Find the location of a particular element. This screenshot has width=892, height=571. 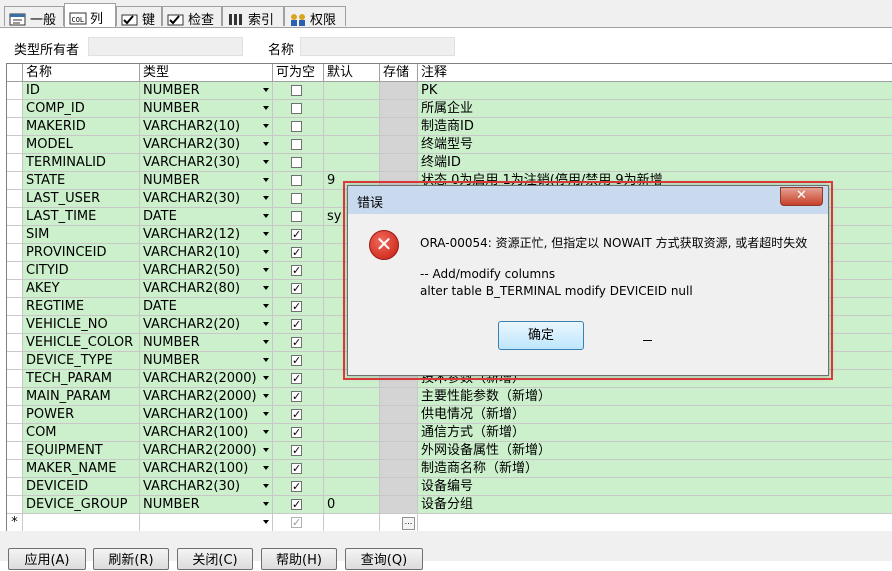

table-row: MODEL VARCHAR2(30) 终端型号 is located at coordinates (449, 145).